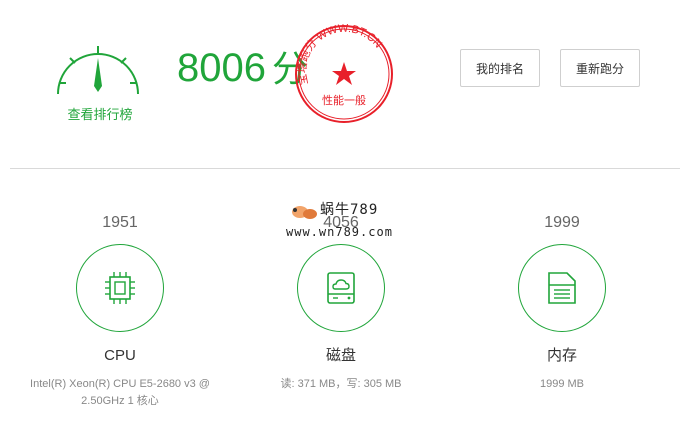  What do you see at coordinates (561, 355) in the screenshot?
I see `memory-label: 内存` at bounding box center [561, 355].